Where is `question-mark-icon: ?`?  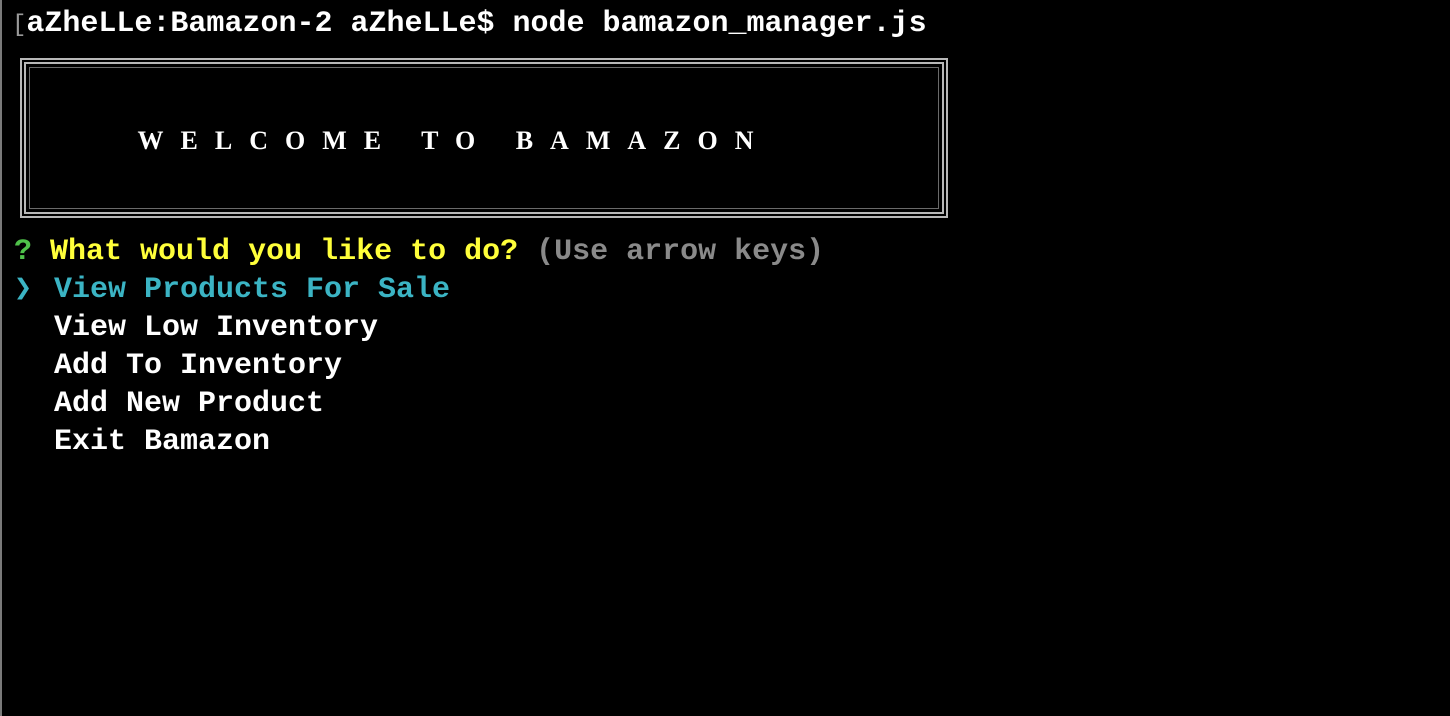 question-mark-icon: ? is located at coordinates (23, 252).